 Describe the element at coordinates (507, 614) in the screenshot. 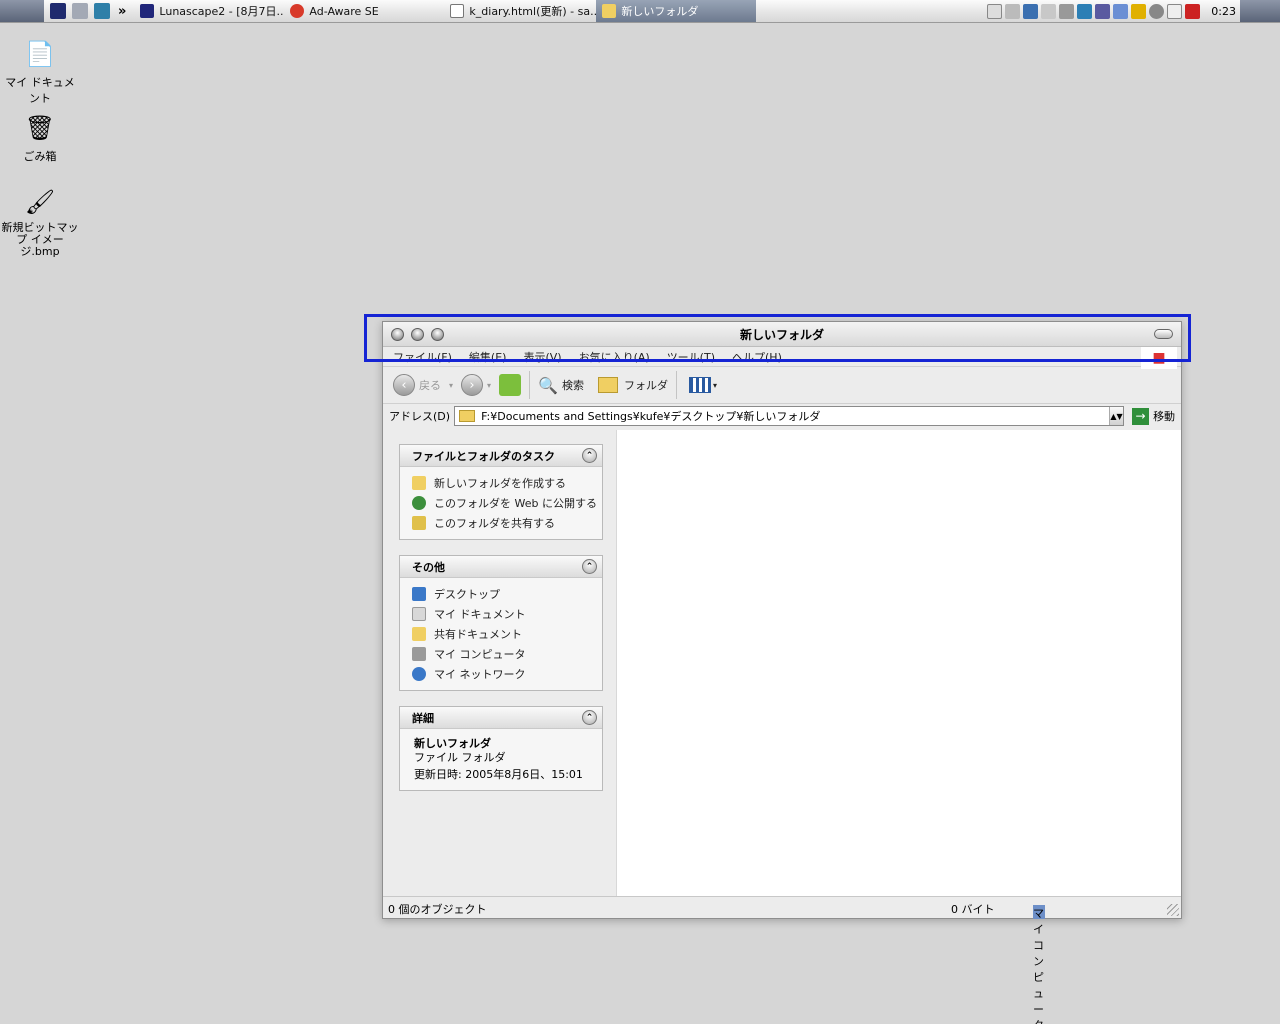

I see `place-my-documents: マイ ドキュメント` at that location.